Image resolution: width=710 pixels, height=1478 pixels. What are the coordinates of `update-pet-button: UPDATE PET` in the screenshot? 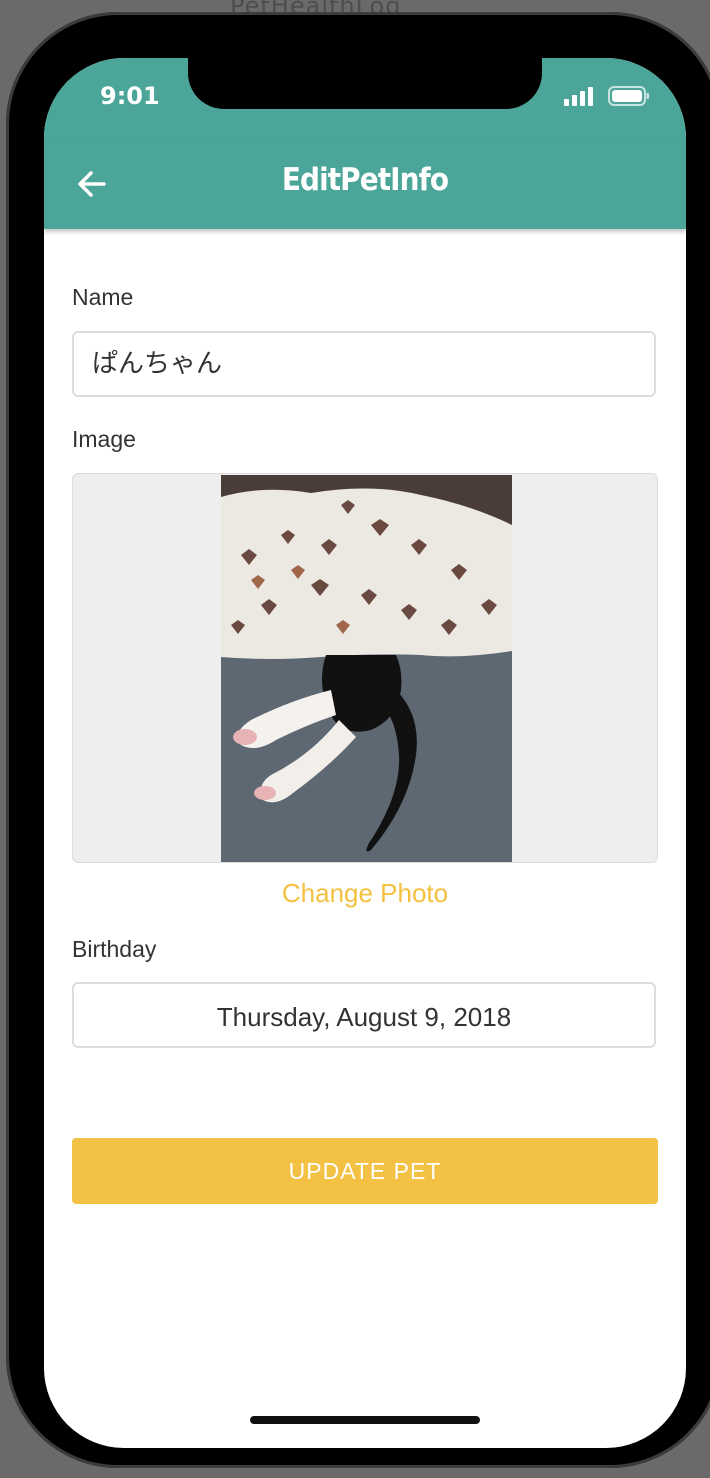 It's located at (365, 1171).